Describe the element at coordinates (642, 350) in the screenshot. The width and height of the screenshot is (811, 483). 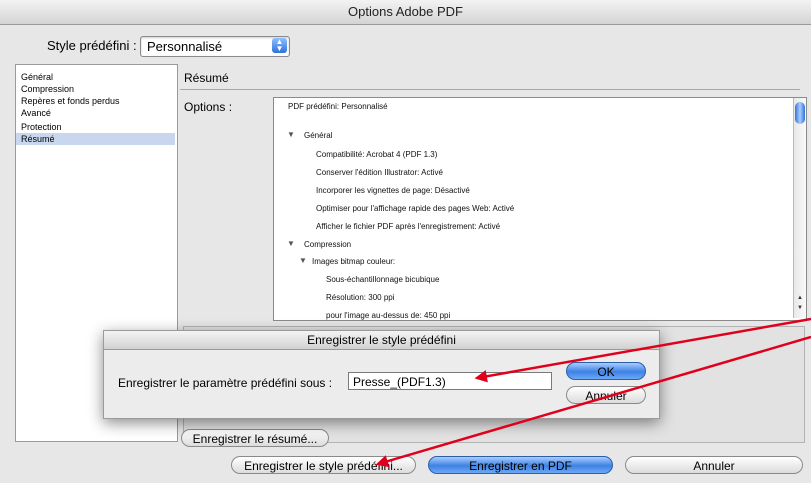
I see `annotation-arrow-icon` at that location.